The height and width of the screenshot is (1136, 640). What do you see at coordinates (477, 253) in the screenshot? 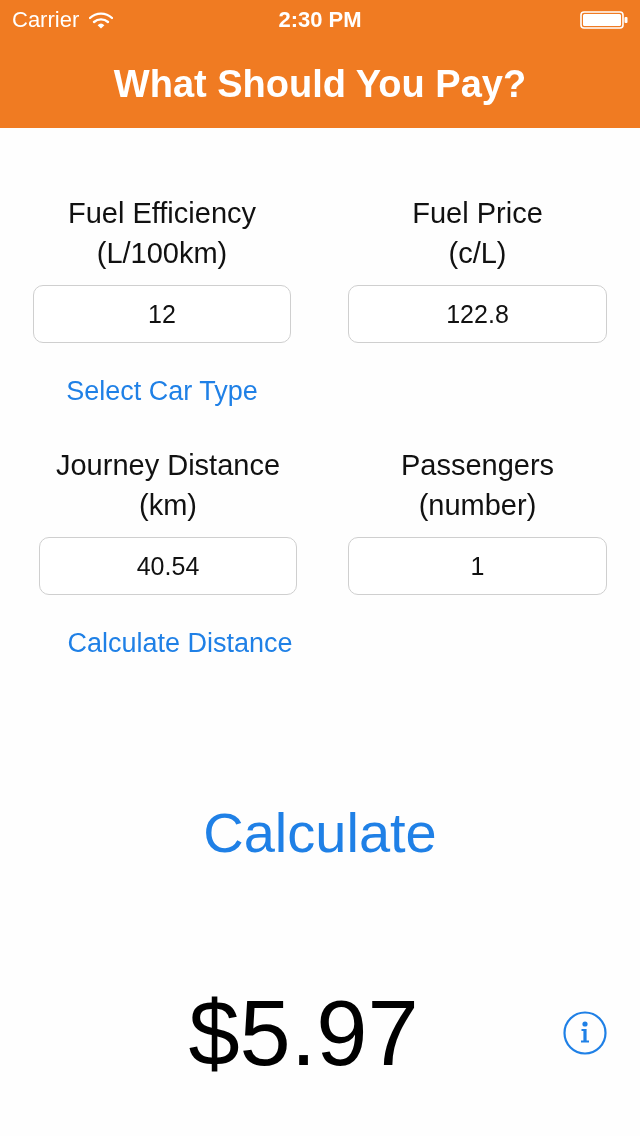
I see `unit-label: (c/L)` at bounding box center [477, 253].